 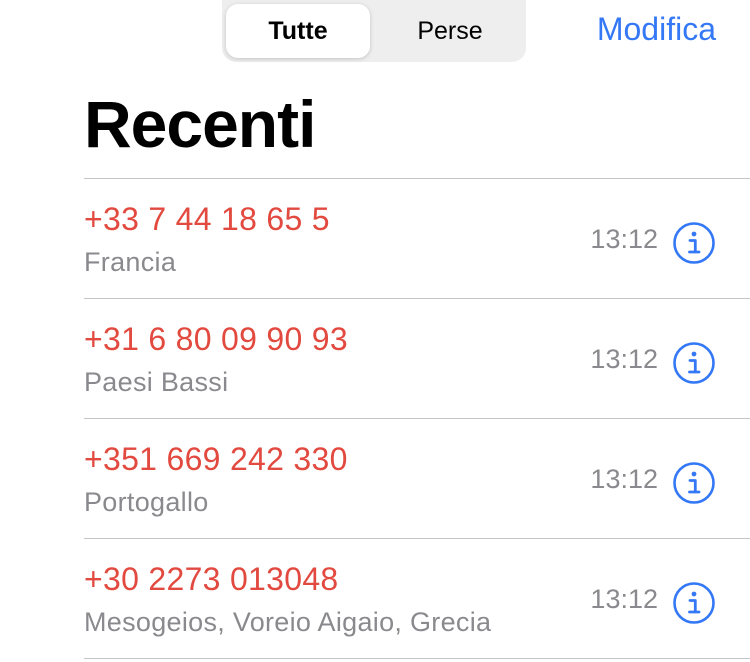 I want to click on page-title: Recenti, so click(x=200, y=124).